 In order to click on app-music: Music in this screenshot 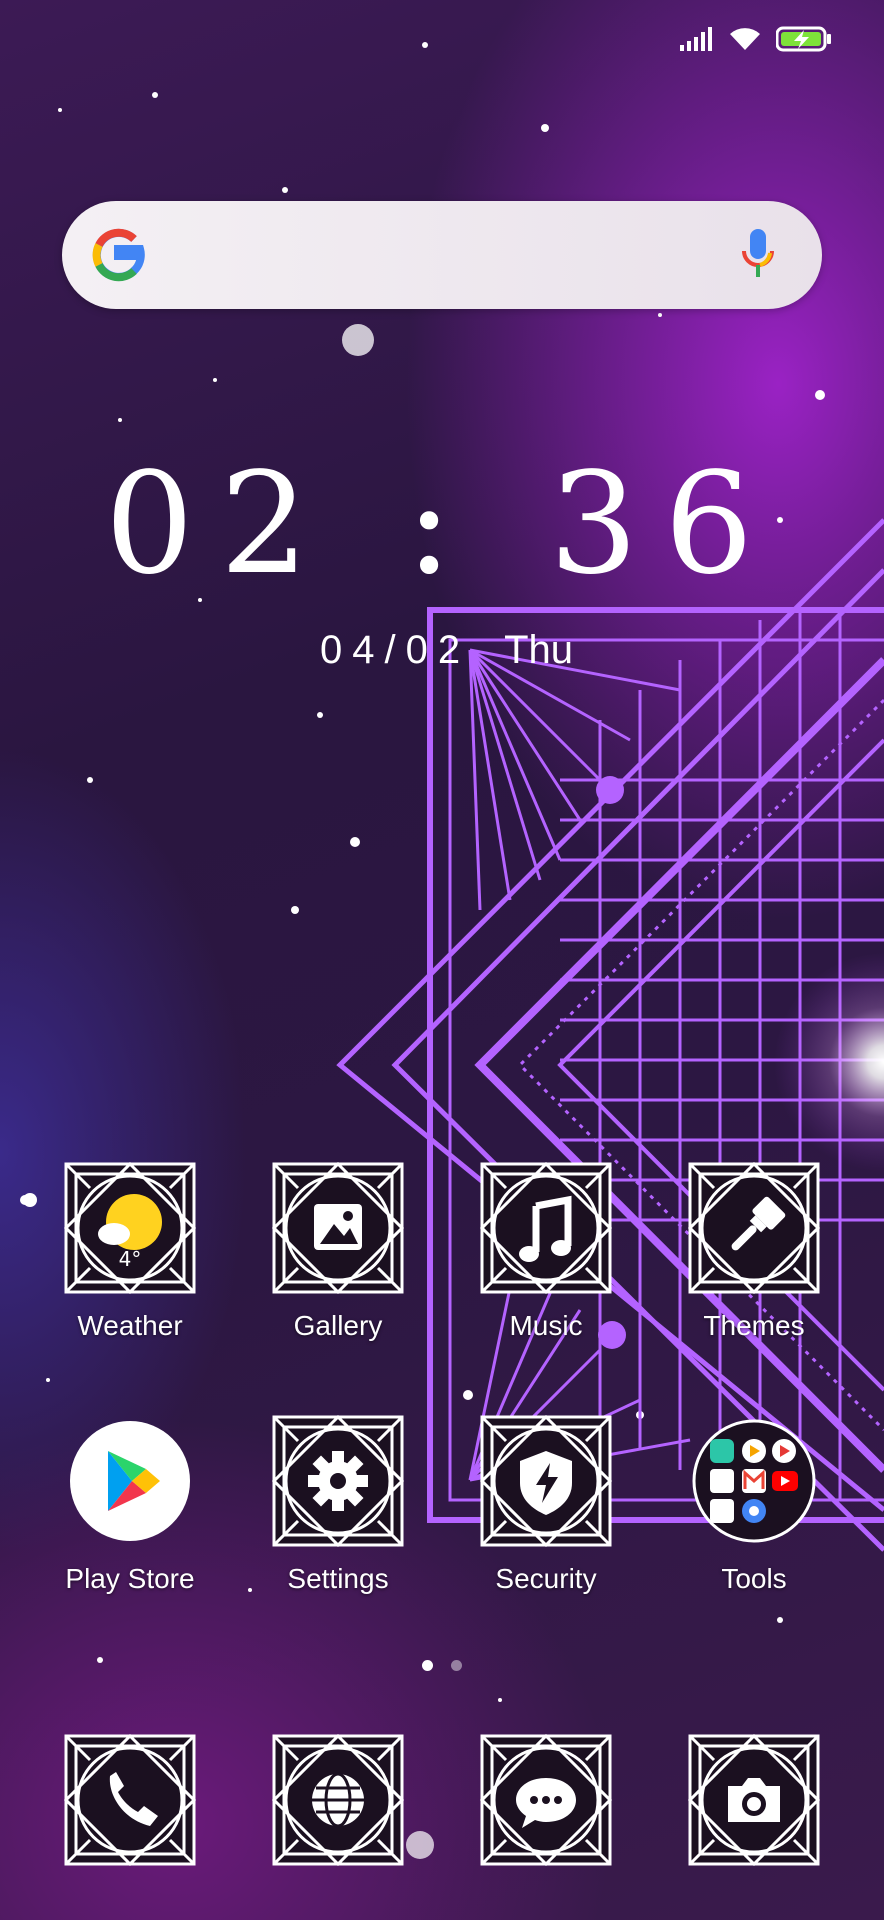, I will do `click(546, 1252)`.